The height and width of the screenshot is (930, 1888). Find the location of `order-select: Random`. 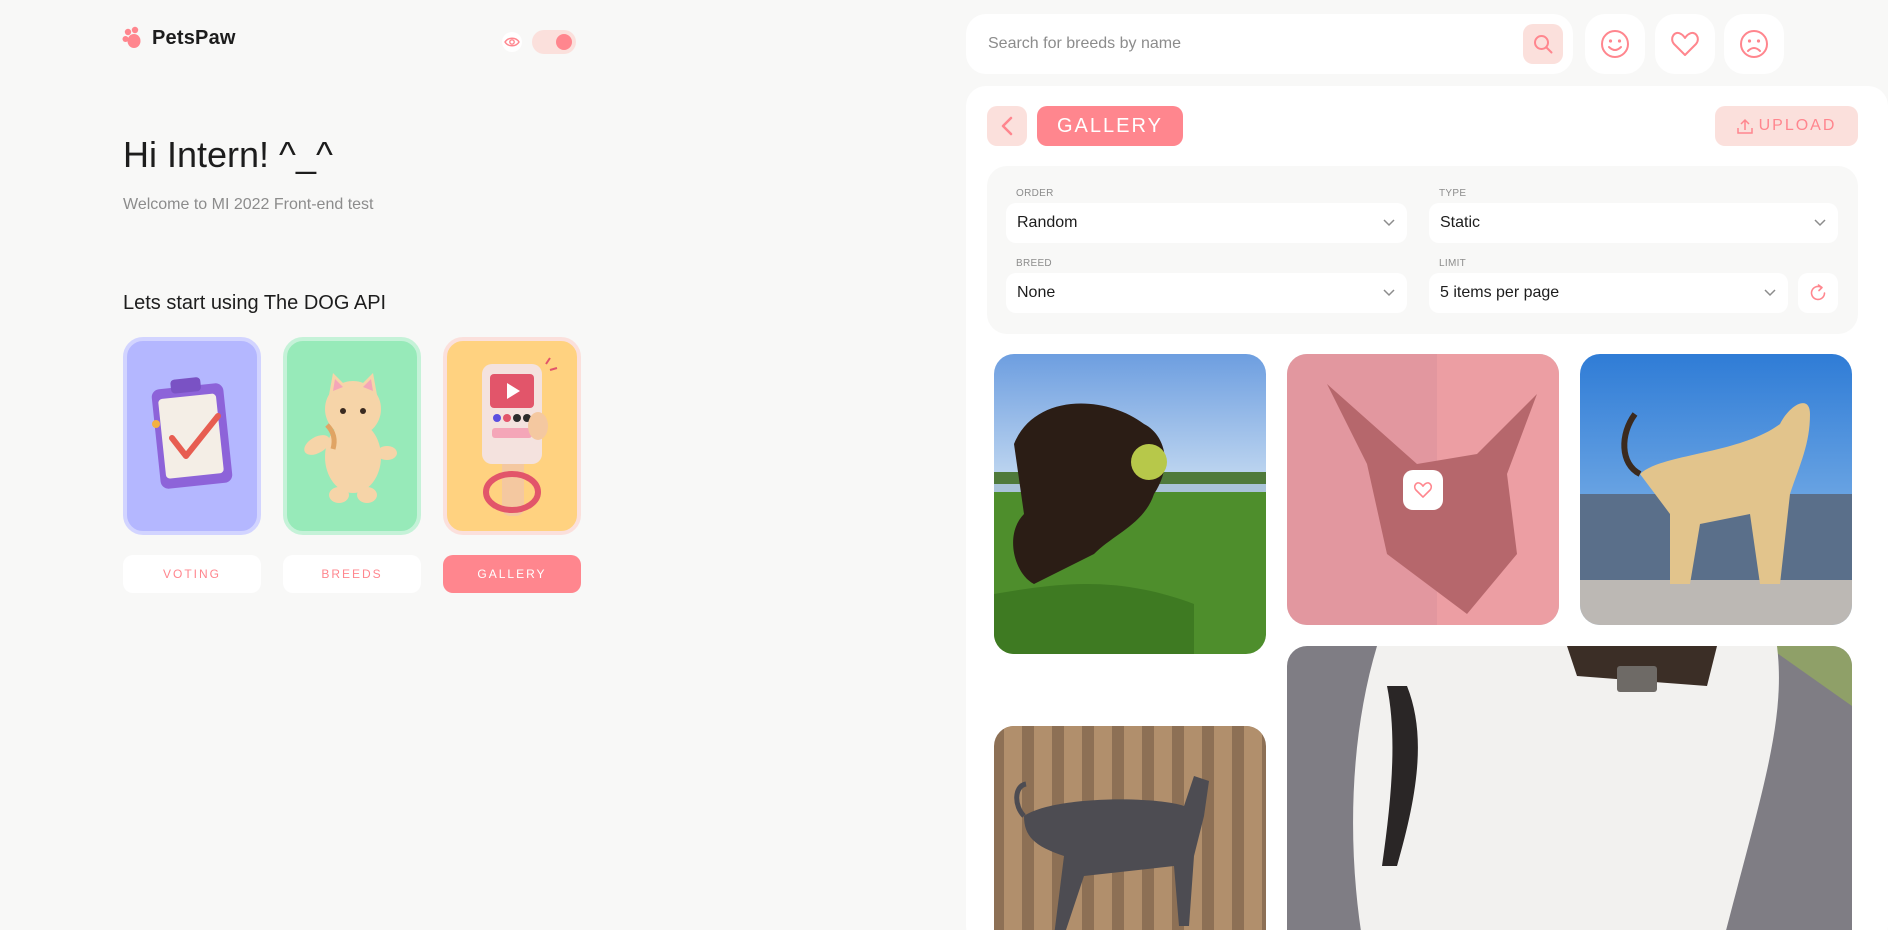

order-select: Random is located at coordinates (1206, 223).